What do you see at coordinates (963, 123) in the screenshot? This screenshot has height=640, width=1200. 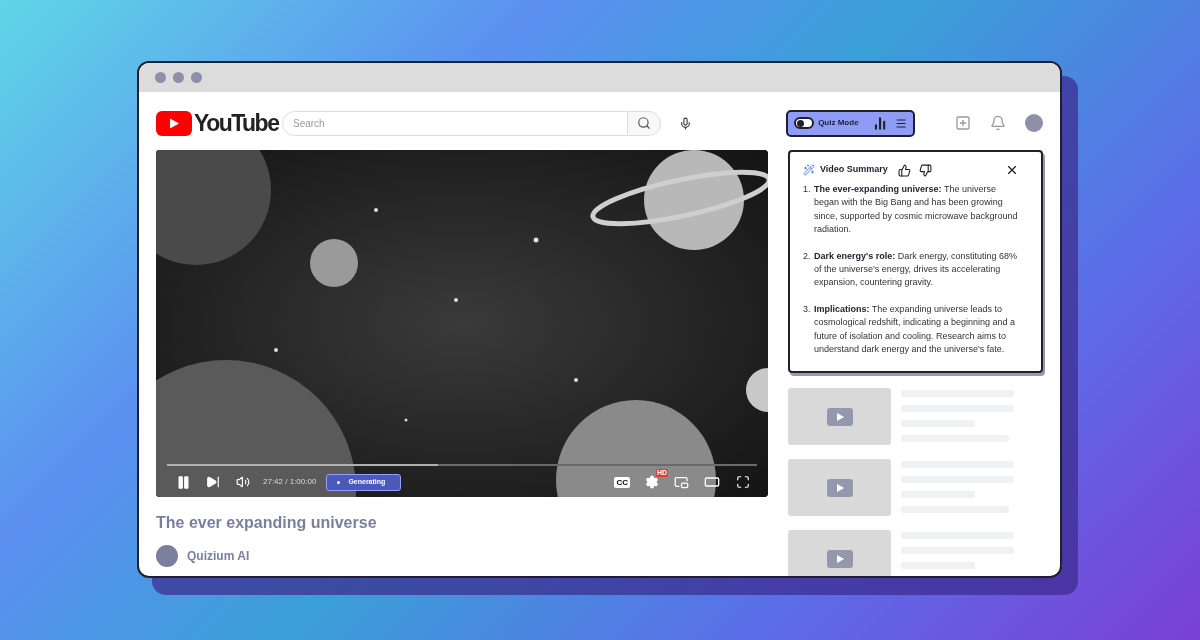 I see `add-video-icon` at bounding box center [963, 123].